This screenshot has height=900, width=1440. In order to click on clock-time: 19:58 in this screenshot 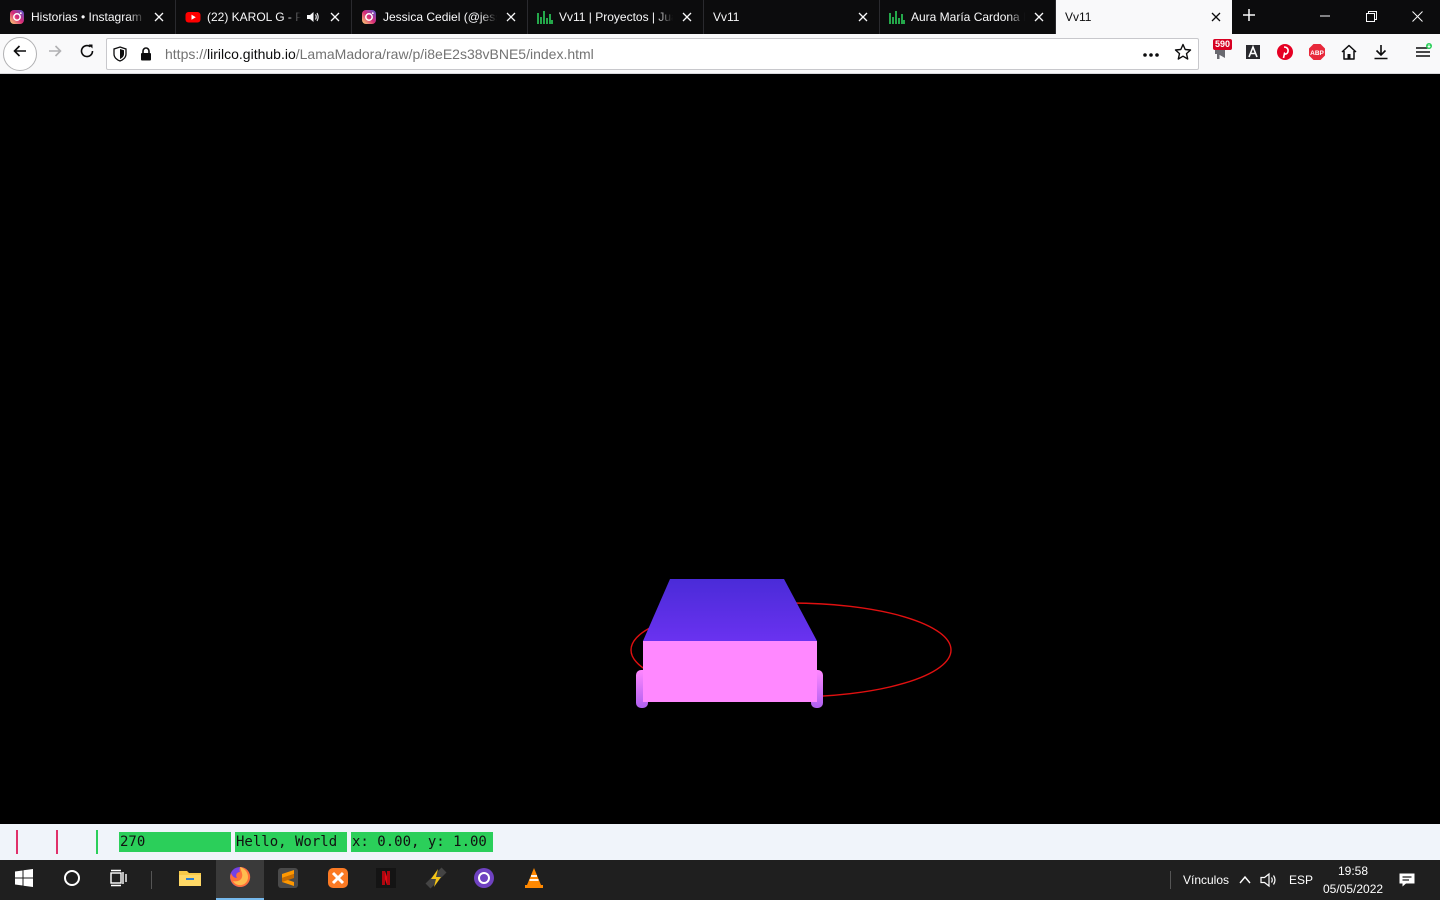, I will do `click(1353, 871)`.